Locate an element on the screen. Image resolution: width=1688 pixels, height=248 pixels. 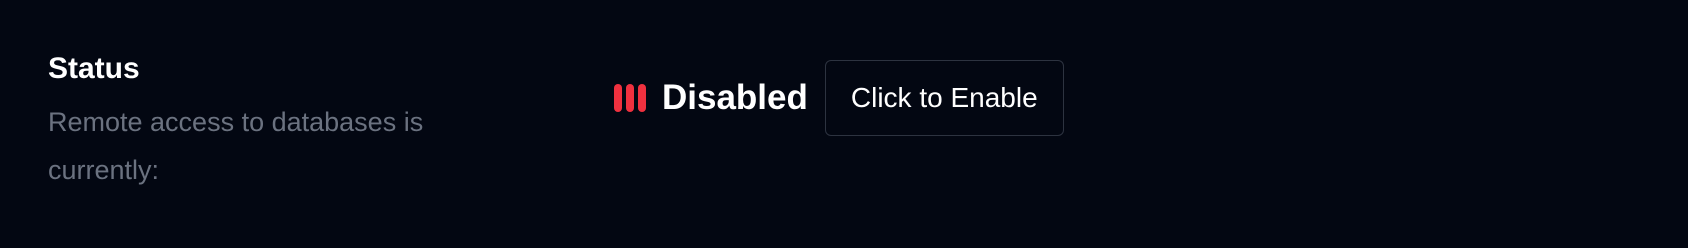
status-value: Disabled is located at coordinates (735, 97).